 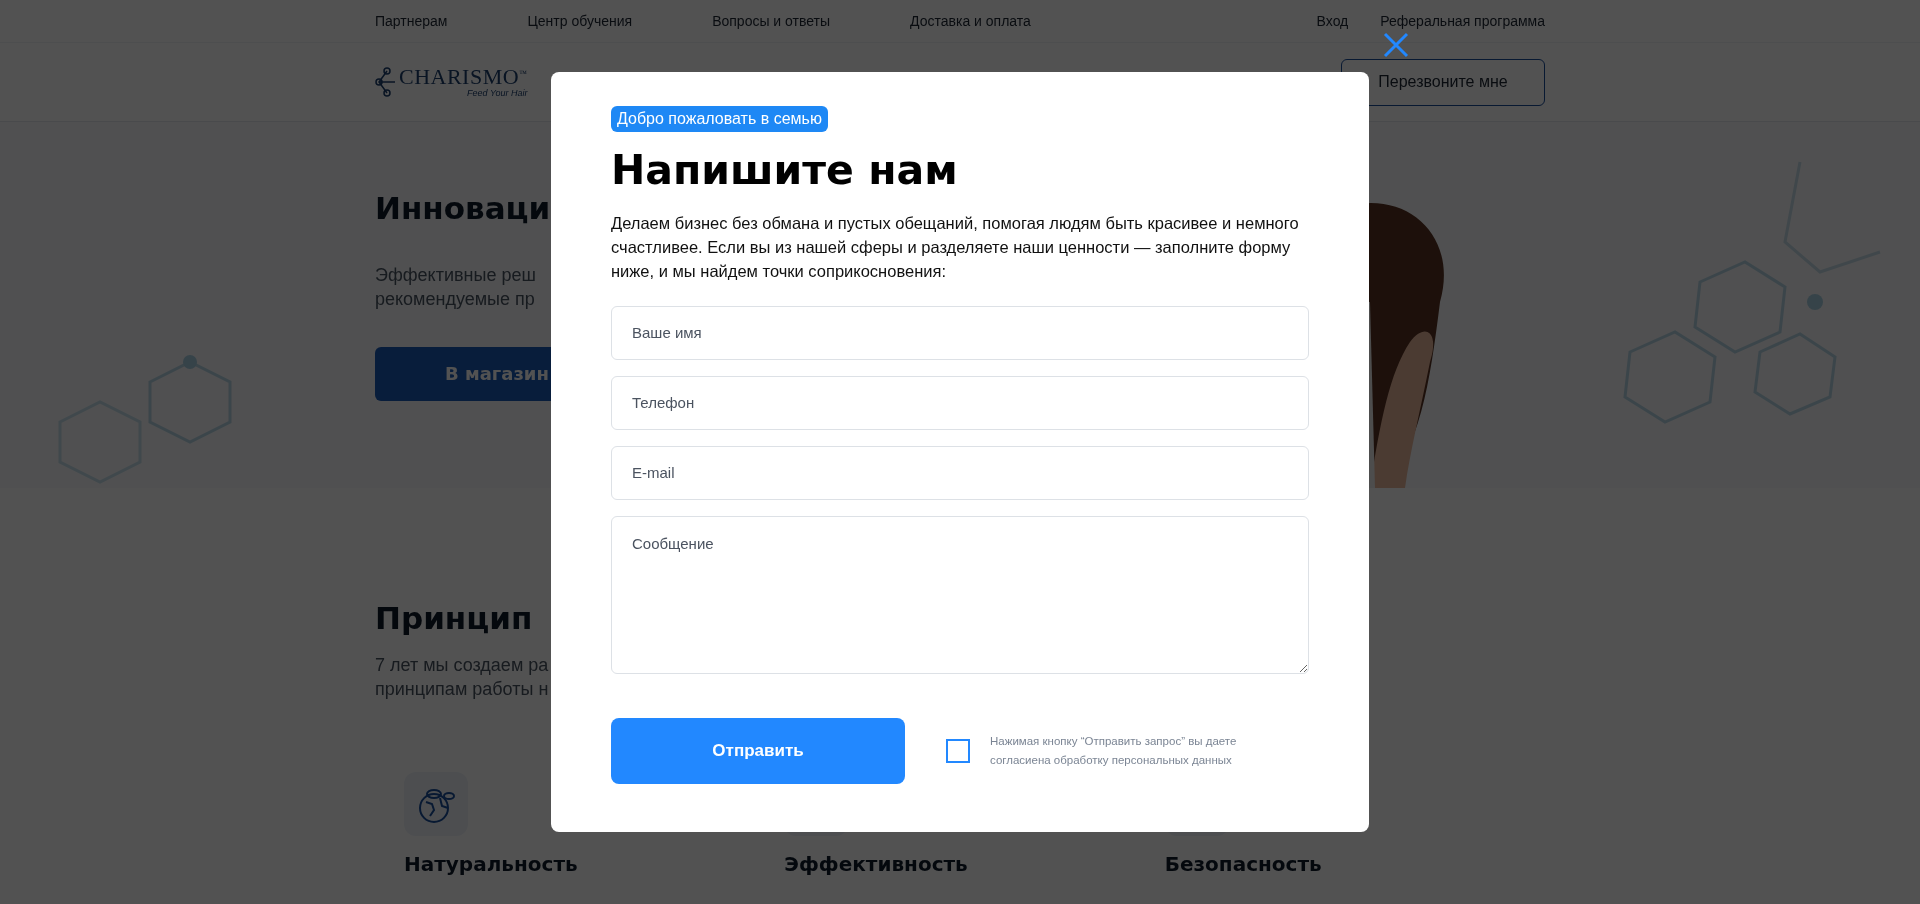 What do you see at coordinates (970, 21) in the screenshot?
I see `nav-link: Доставка и оплата` at bounding box center [970, 21].